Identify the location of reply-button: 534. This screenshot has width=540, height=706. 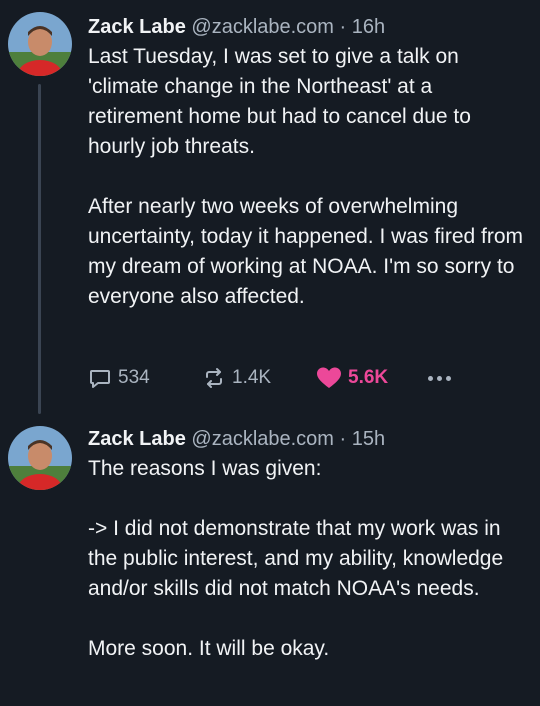
(119, 378).